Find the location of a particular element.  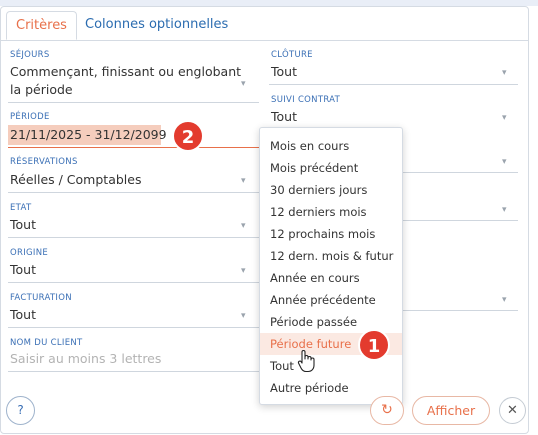

reset-button: ↻ is located at coordinates (387, 410).